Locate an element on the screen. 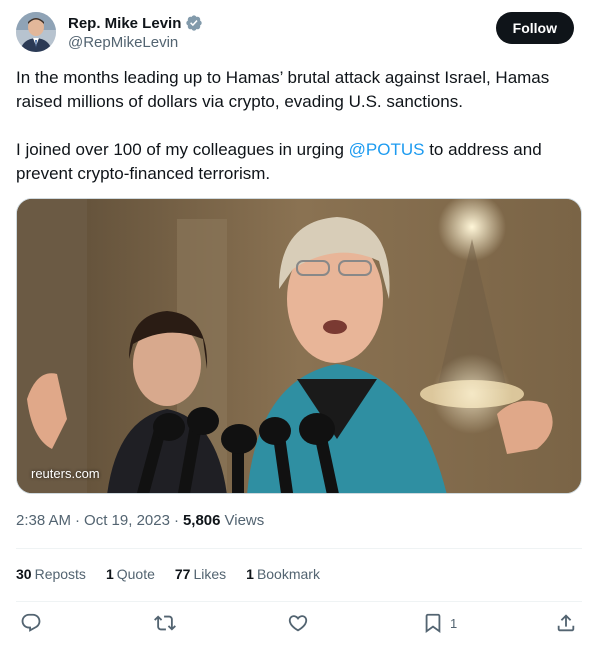  reply-icon is located at coordinates (31, 622).